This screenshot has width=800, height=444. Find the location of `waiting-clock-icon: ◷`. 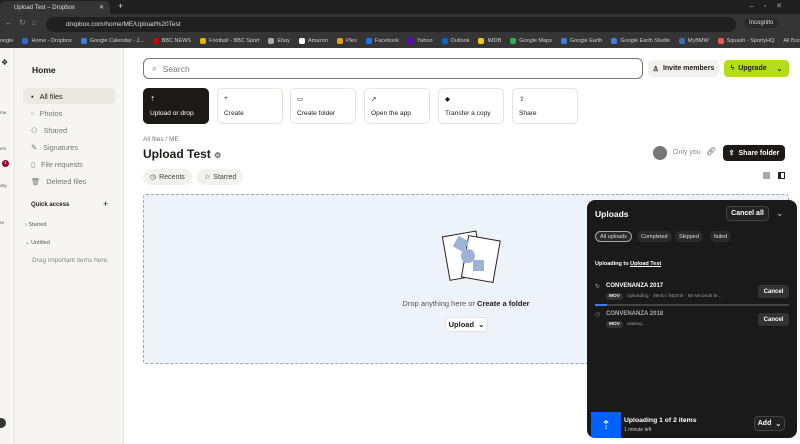

waiting-clock-icon: ◷ is located at coordinates (598, 315).